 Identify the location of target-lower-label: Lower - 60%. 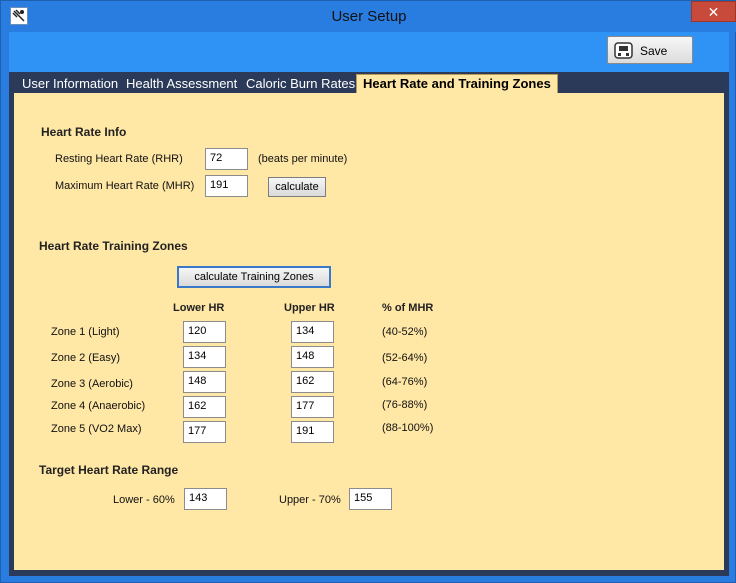
(144, 500).